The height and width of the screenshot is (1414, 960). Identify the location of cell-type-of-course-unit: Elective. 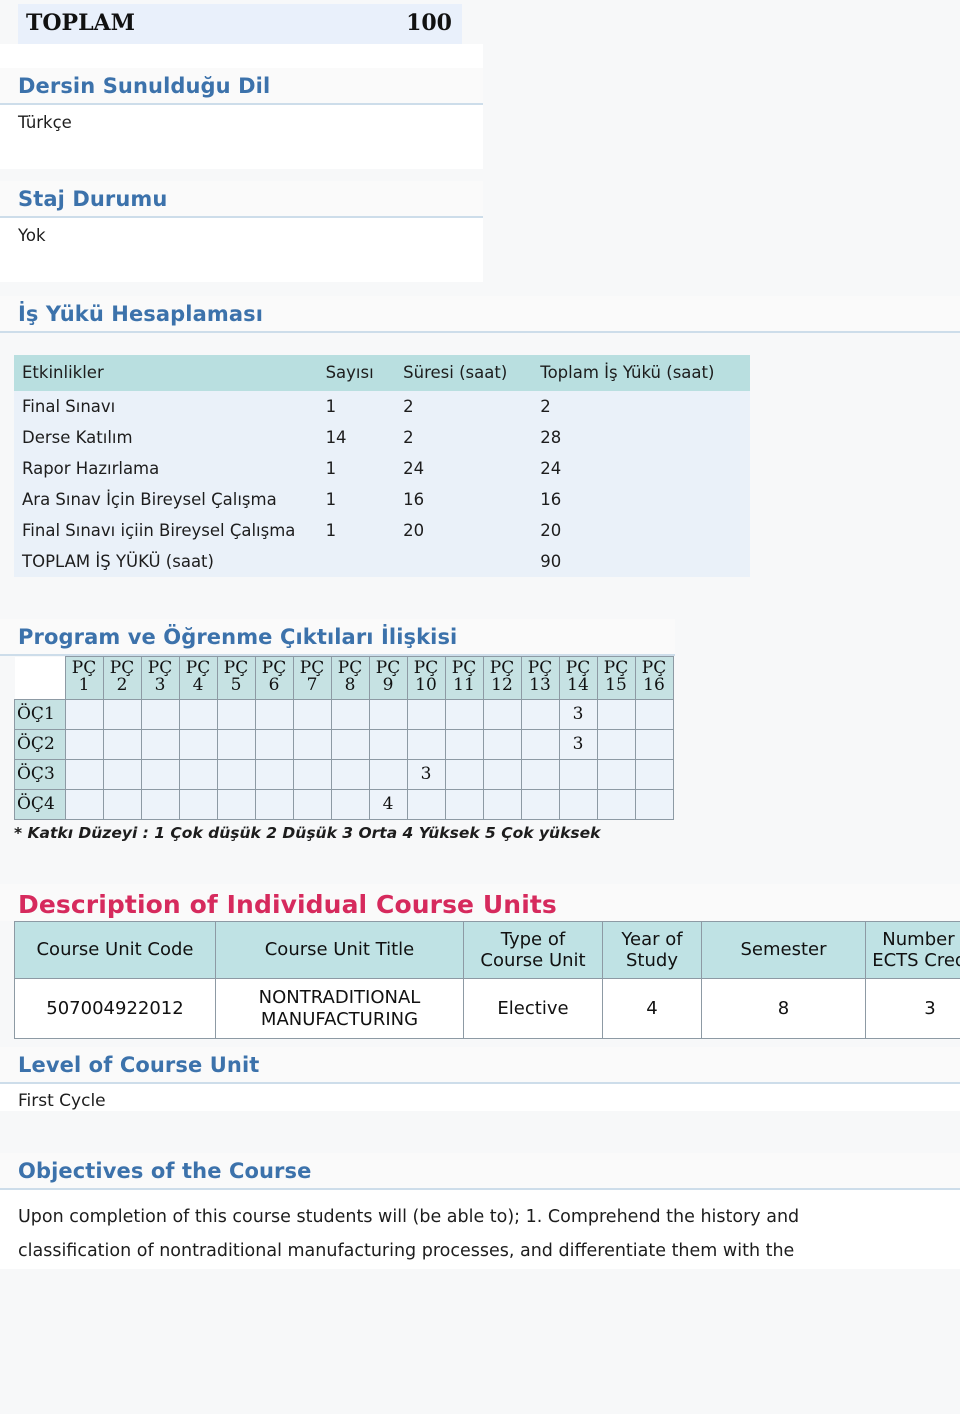
(533, 1009).